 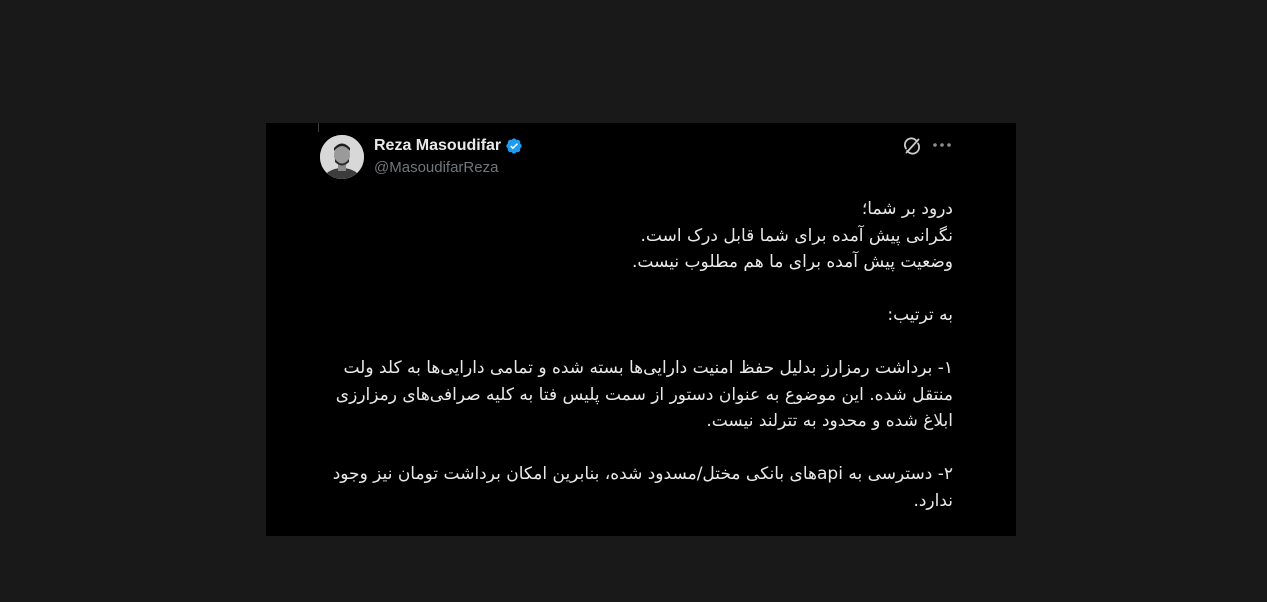 I want to click on tweet-line: نگرانی پیش آمده برای شما قابل درک است., so click(x=796, y=235).